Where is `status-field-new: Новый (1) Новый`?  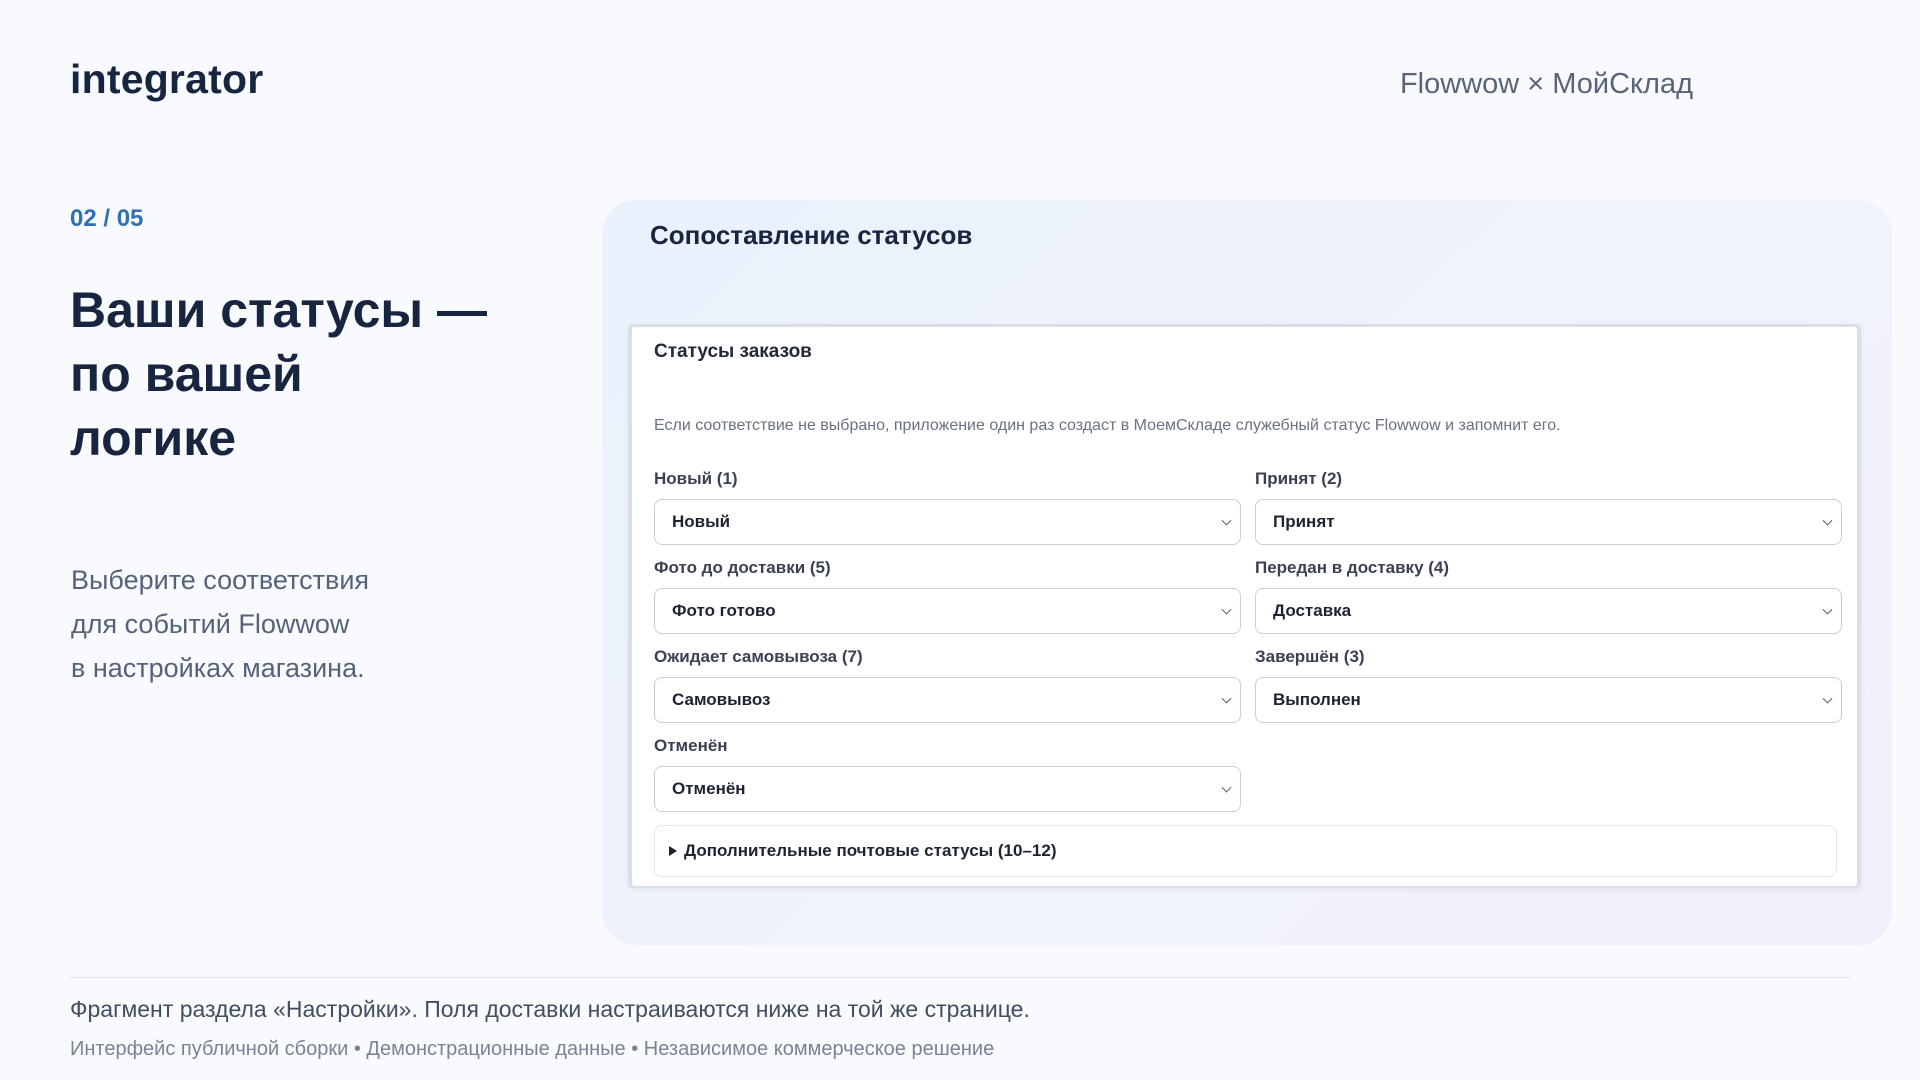
status-field-new: Новый (1) Новый is located at coordinates (947, 506).